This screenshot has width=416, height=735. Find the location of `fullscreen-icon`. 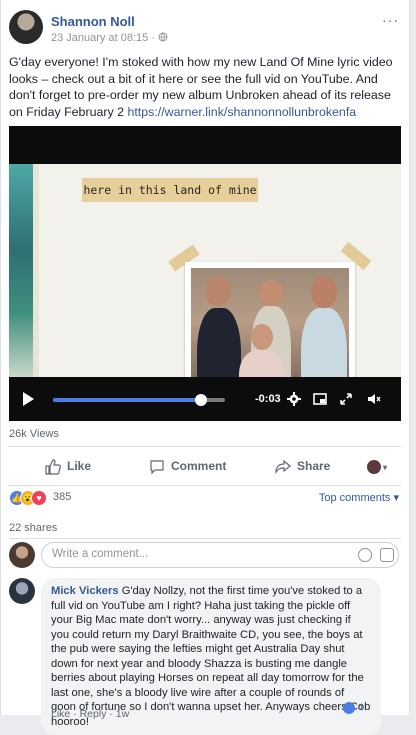

fullscreen-icon is located at coordinates (346, 399).